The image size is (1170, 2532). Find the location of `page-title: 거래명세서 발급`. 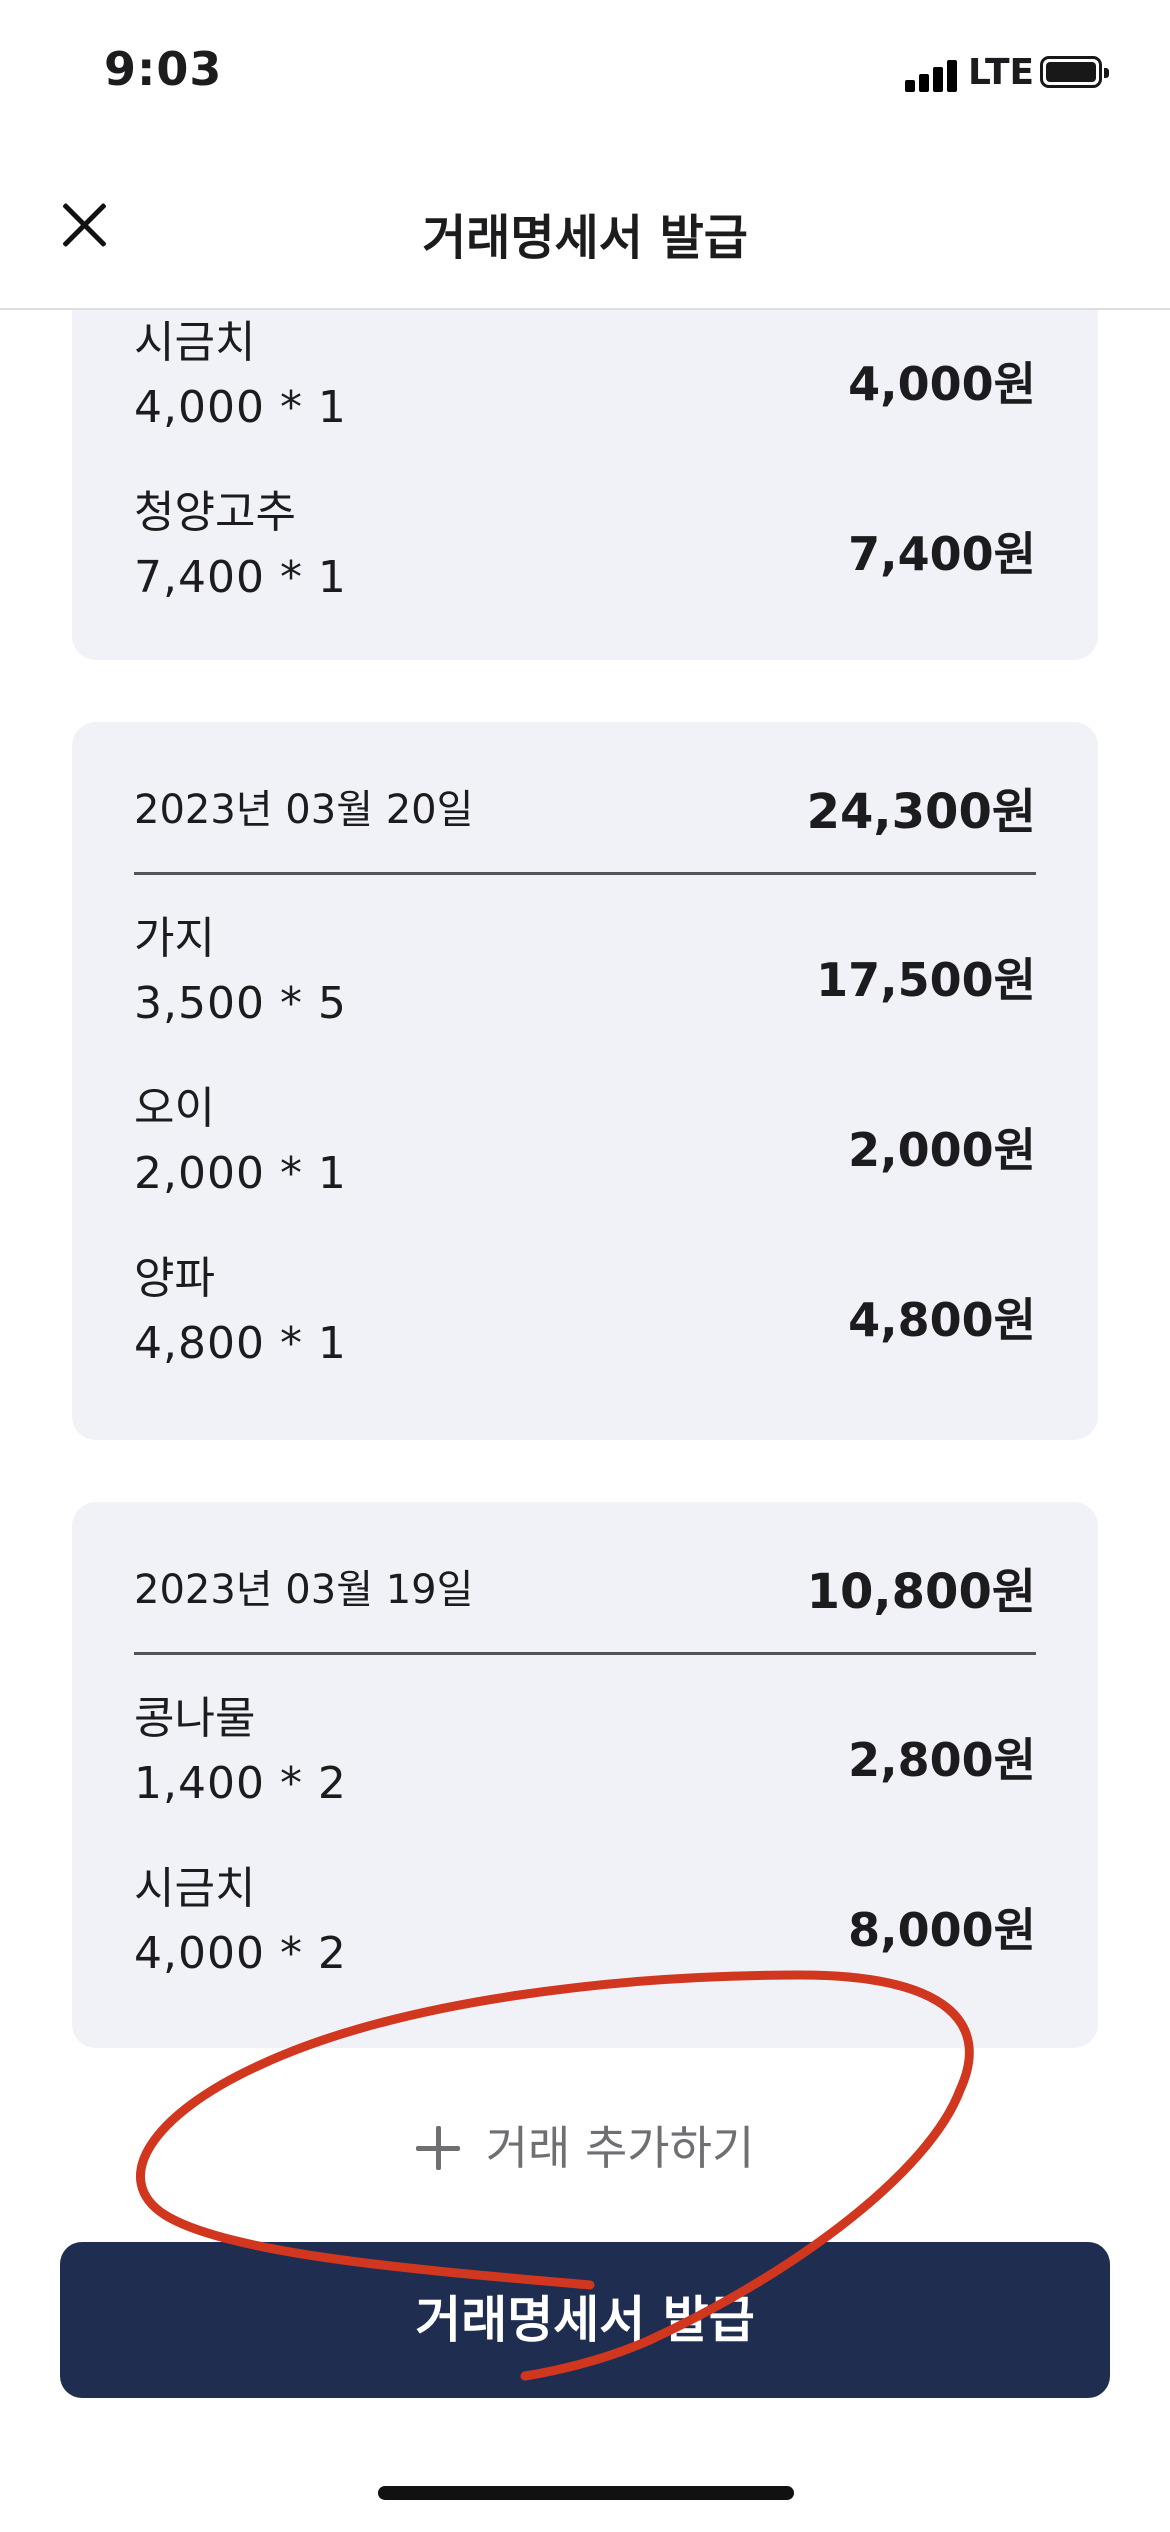

page-title: 거래명세서 발급 is located at coordinates (585, 238).